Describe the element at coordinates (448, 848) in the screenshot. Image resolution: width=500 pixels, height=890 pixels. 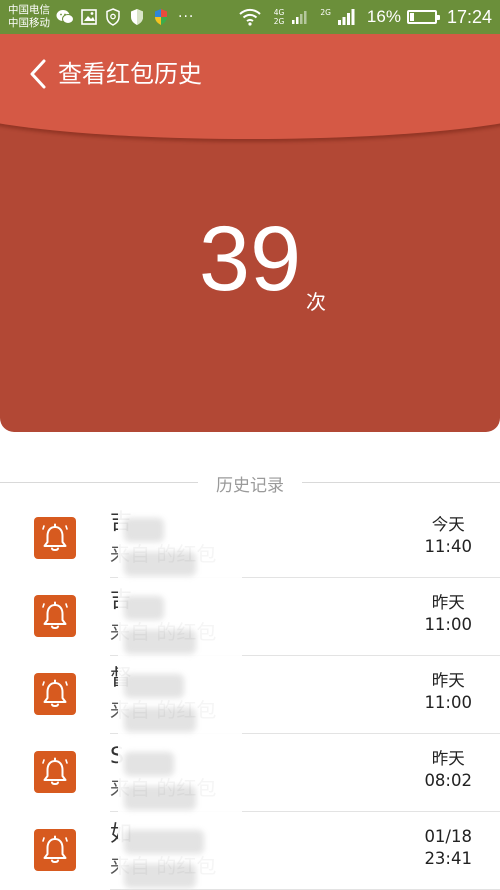
I see `record-timestamp: 01/18 23:41` at that location.